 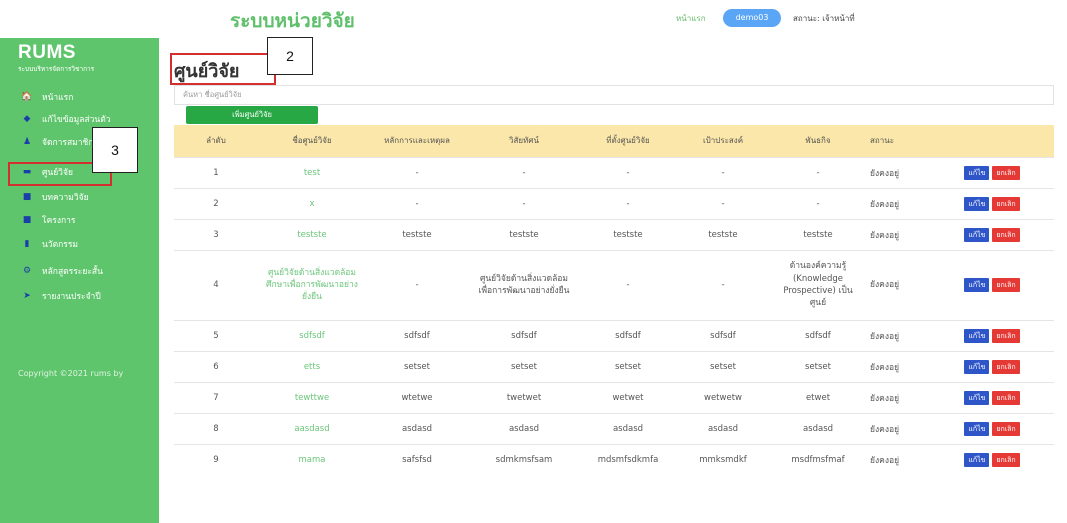 I want to click on column-header: หลักการและเหตุผล, so click(x=417, y=141).